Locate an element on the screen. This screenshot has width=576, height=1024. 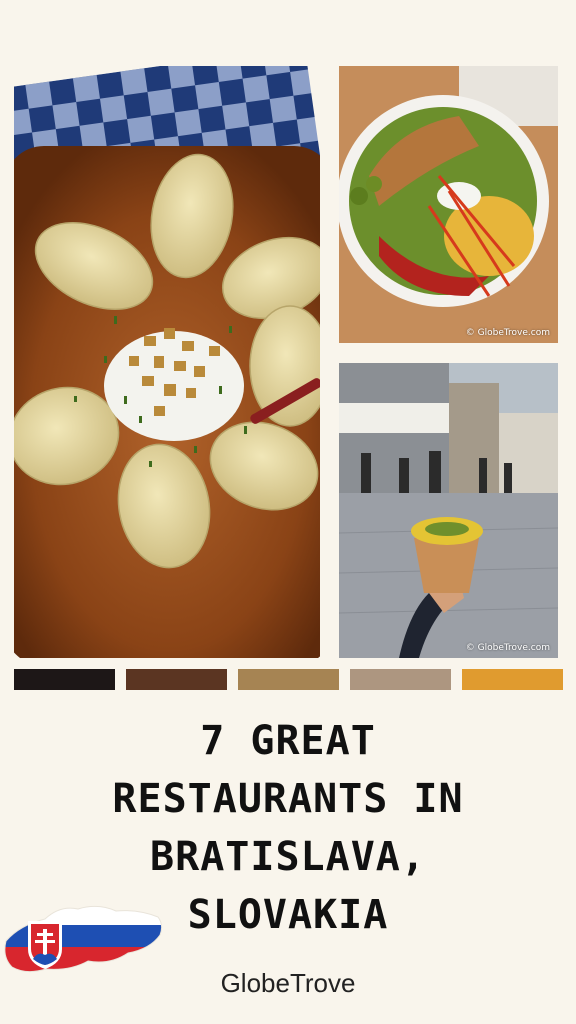
brand-name: GlobeTrove is located at coordinates (288, 983).